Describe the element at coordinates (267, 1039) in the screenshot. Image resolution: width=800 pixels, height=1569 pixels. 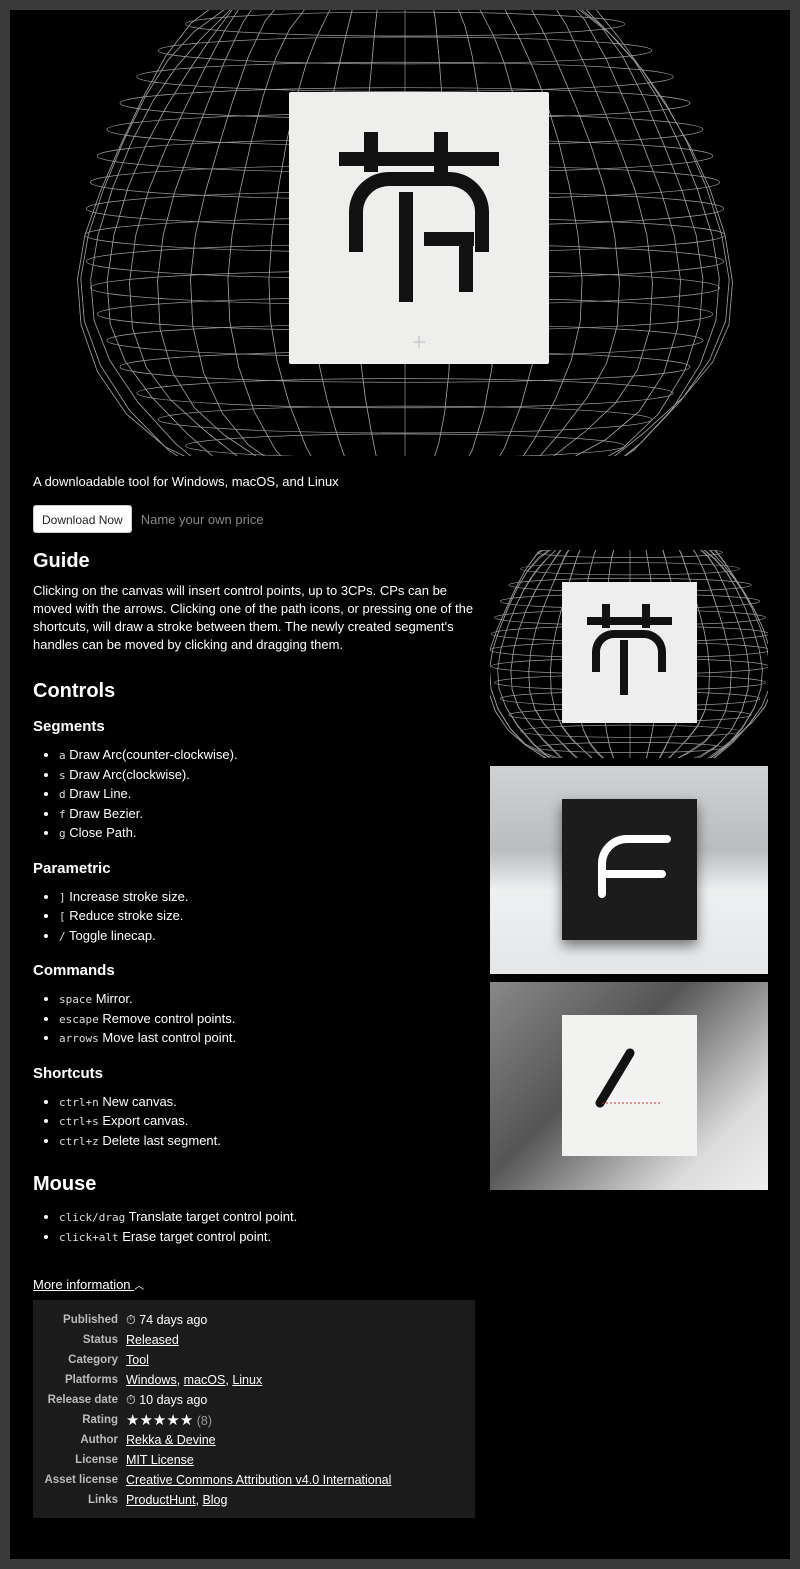
I see `list-item: arrows Move last control point.` at that location.